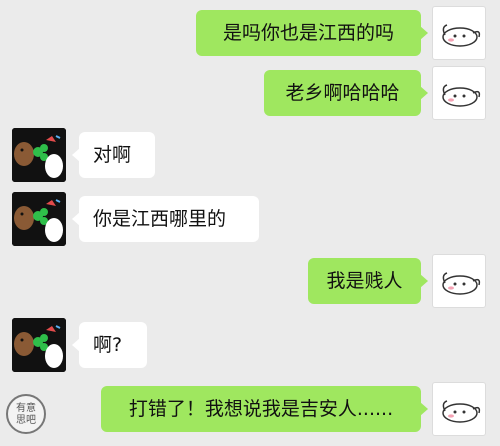 Image resolution: width=500 pixels, height=446 pixels. Describe the element at coordinates (342, 93) in the screenshot. I see `message-text: 老乡啊哈哈哈` at that location.